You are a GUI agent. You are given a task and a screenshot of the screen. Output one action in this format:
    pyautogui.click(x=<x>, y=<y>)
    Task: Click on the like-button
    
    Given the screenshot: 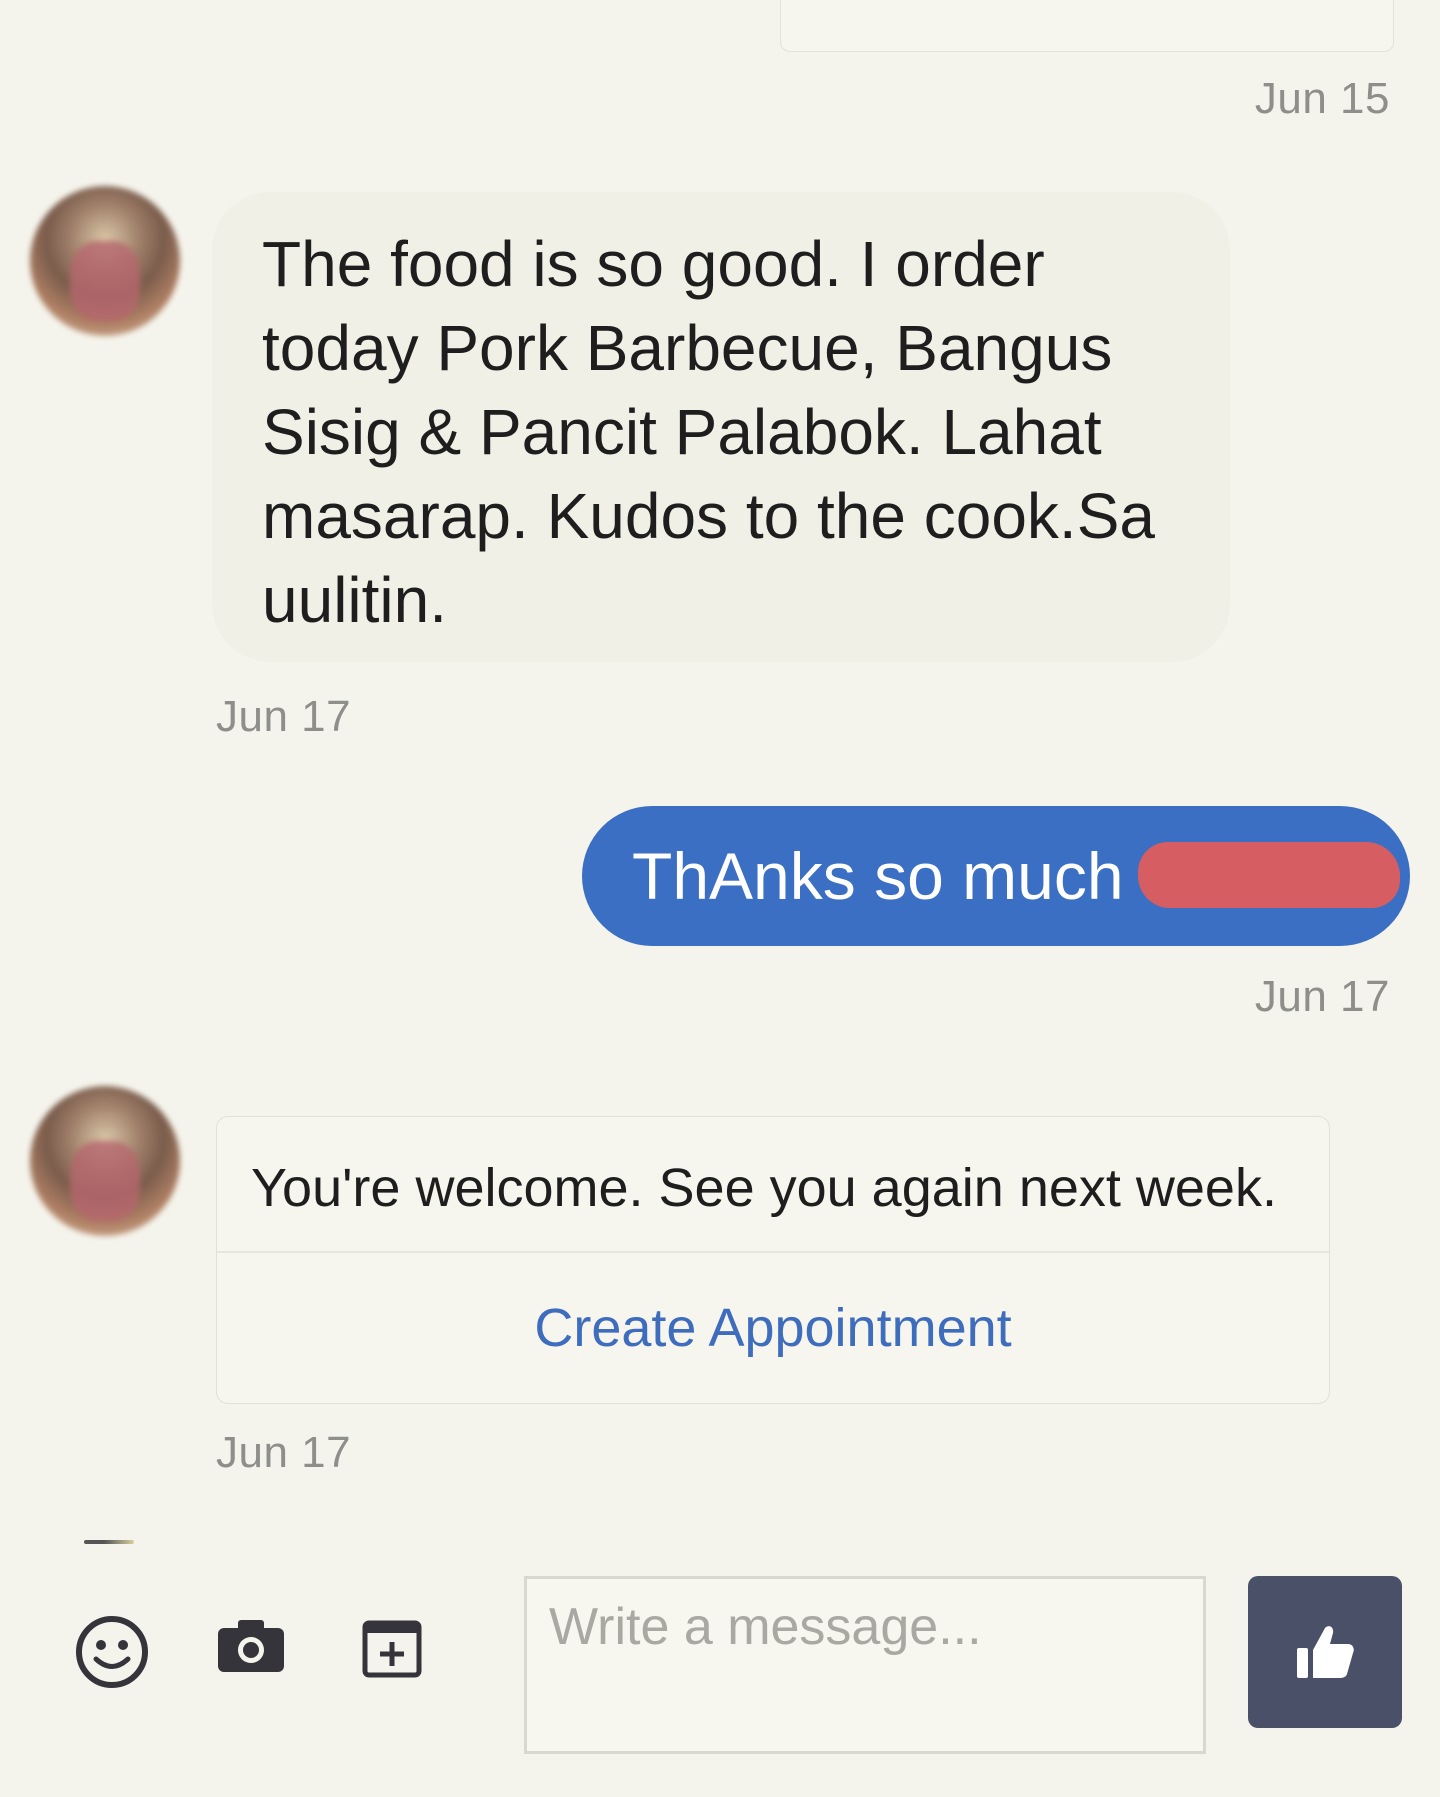 What is the action you would take?
    pyautogui.click(x=1325, y=1652)
    